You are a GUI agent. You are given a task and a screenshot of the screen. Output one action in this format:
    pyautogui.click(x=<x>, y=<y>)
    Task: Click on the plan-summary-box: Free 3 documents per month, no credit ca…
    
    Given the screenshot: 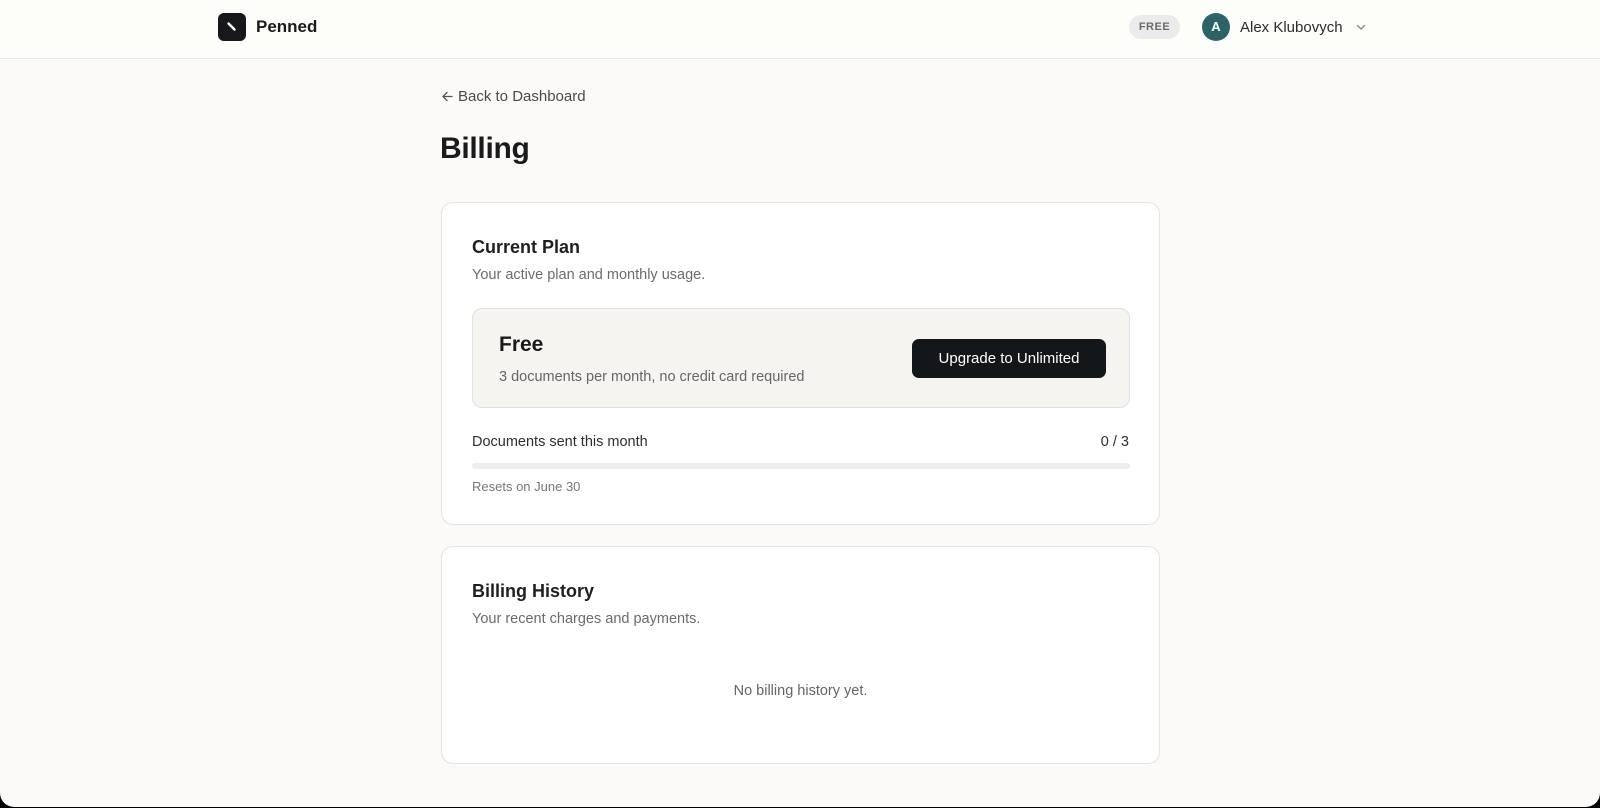 What is the action you would take?
    pyautogui.click(x=801, y=358)
    